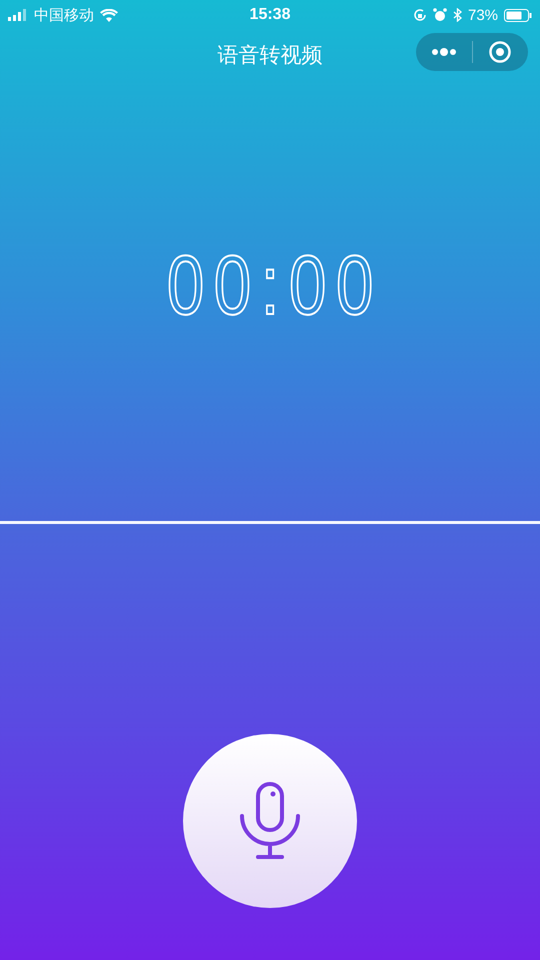  I want to click on rotation-lock-icon, so click(419, 15).